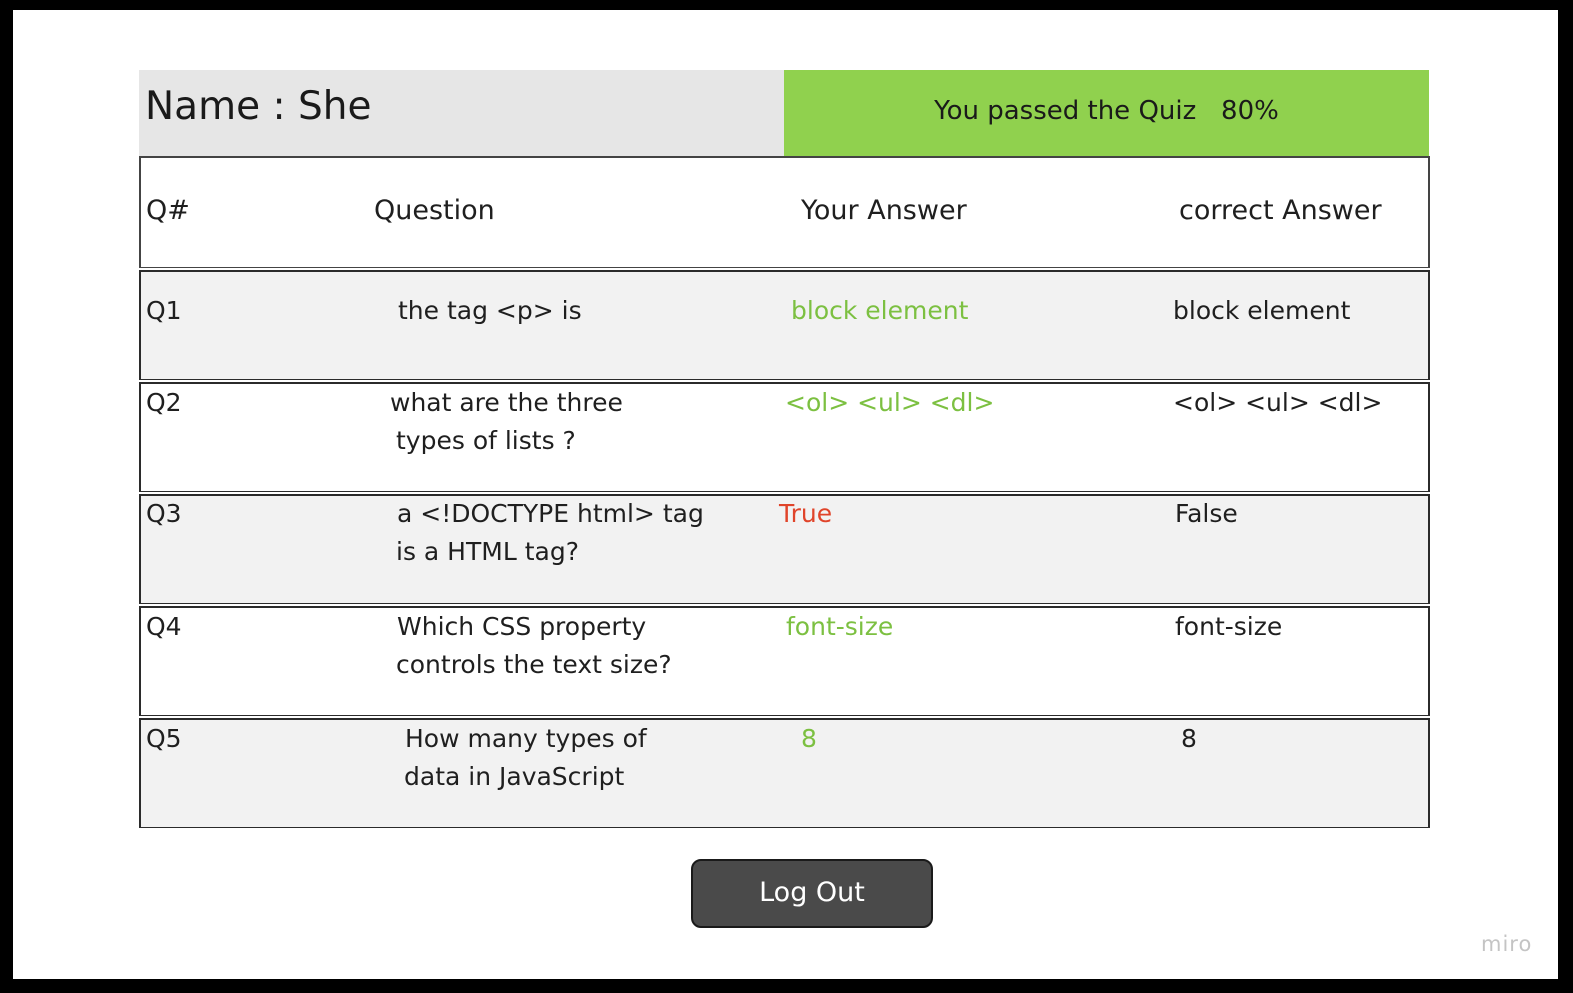  I want to click on question-text: the tag <p> is, so click(490, 311).